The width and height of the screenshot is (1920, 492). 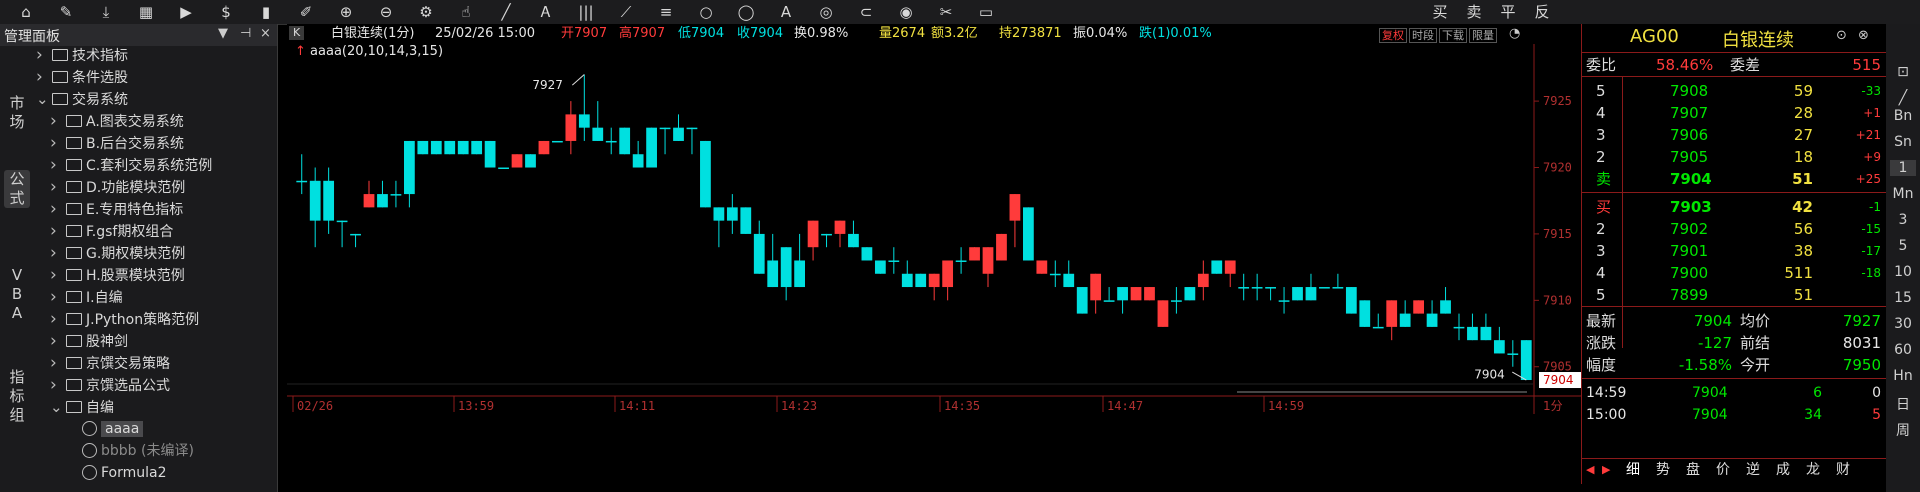 I want to click on orderbook-row: 卖 7904 51 +25, so click(x=1734, y=179).